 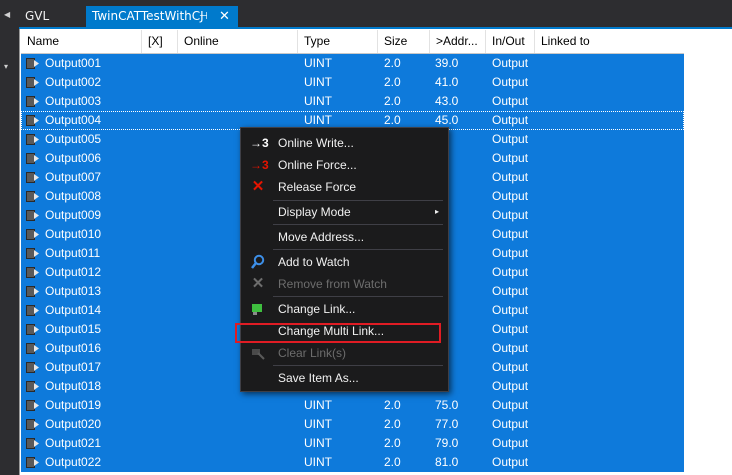 I want to click on column-header-x: [X], so click(x=160, y=41).